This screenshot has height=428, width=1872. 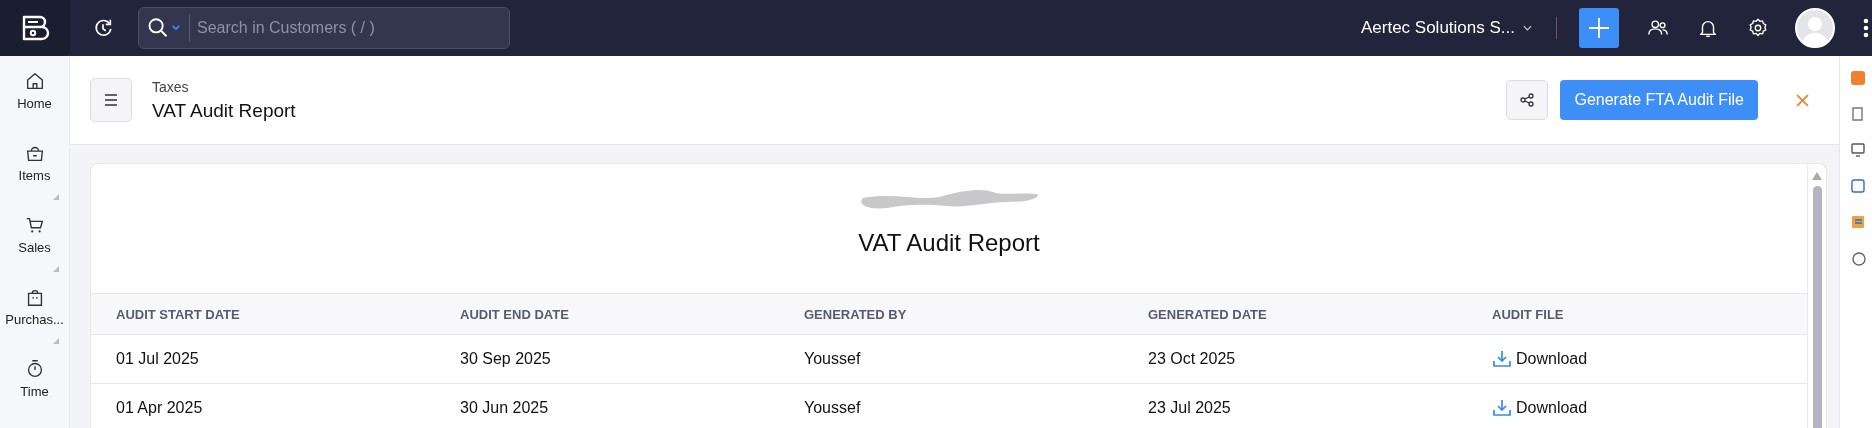 What do you see at coordinates (1208, 314) in the screenshot?
I see `column-header: GENERATED DATE` at bounding box center [1208, 314].